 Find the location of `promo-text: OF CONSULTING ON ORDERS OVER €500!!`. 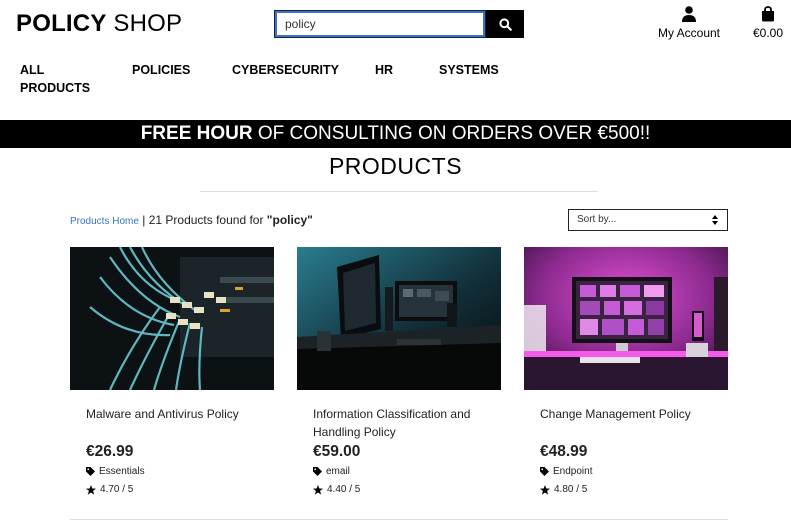

promo-text: OF CONSULTING ON ORDERS OVER €500!! is located at coordinates (451, 133).